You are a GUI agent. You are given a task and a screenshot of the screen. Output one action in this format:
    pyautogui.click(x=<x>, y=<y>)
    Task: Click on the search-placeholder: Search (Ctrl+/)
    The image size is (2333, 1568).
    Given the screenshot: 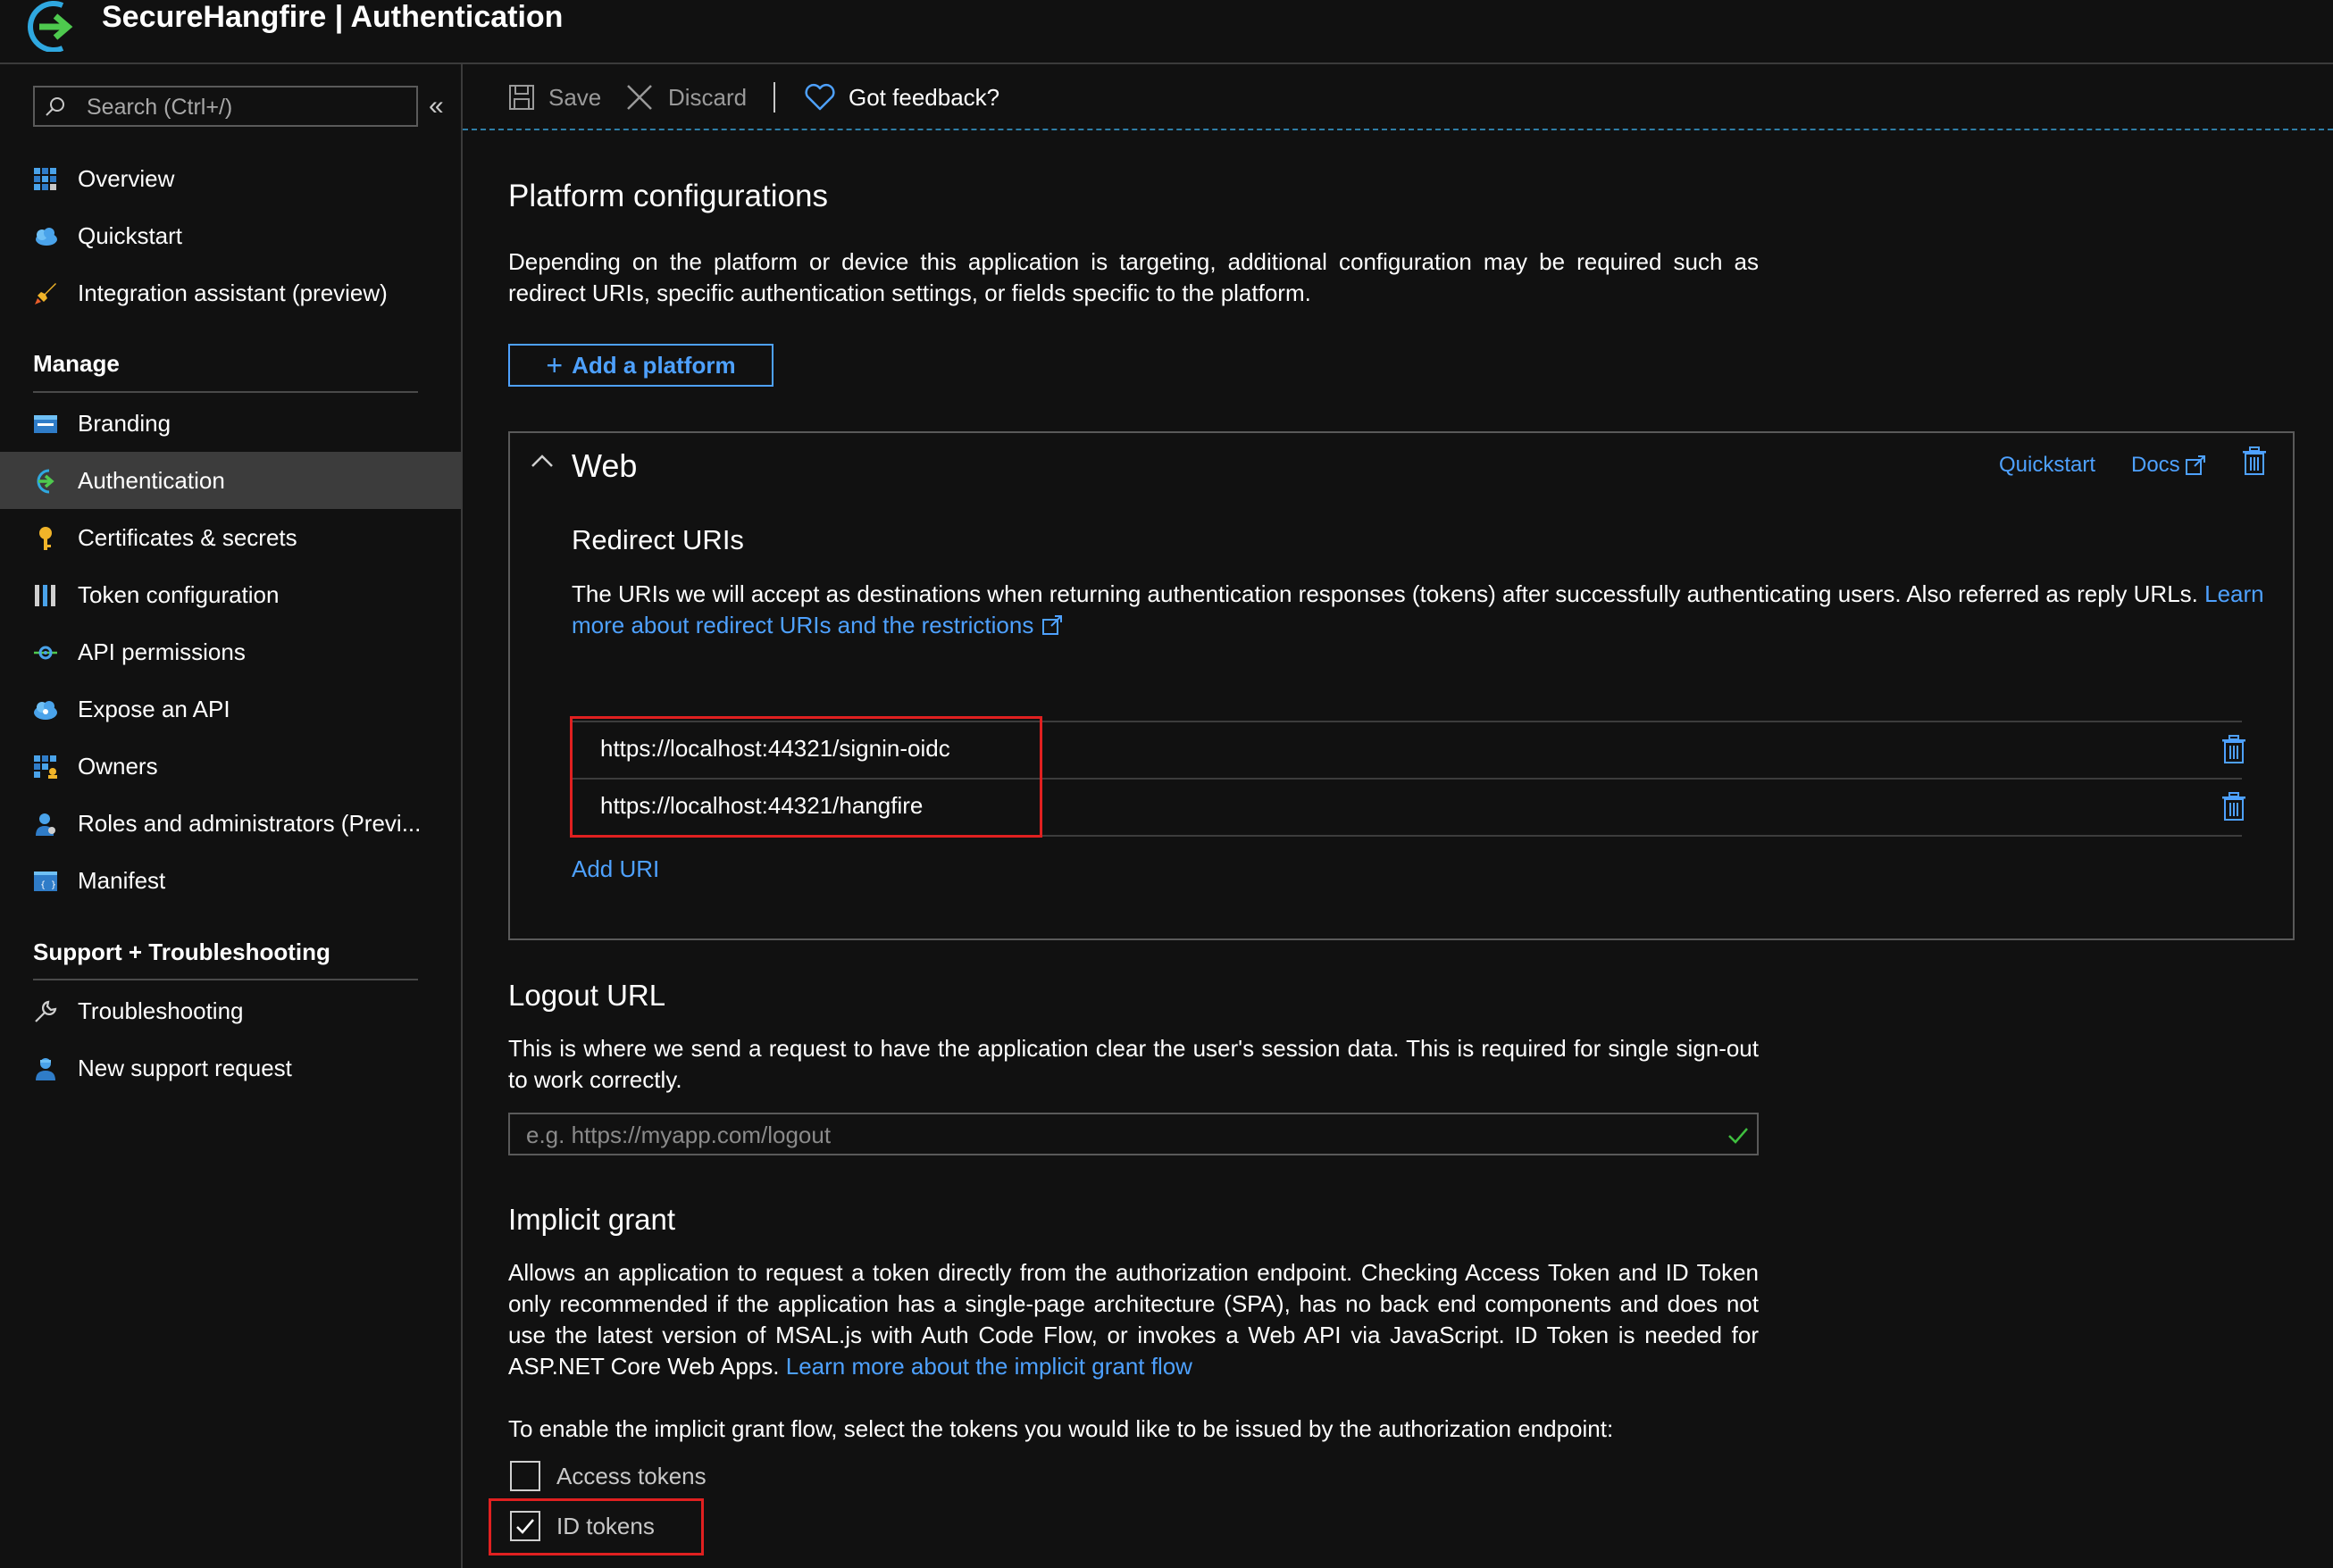 What is the action you would take?
    pyautogui.click(x=160, y=108)
    